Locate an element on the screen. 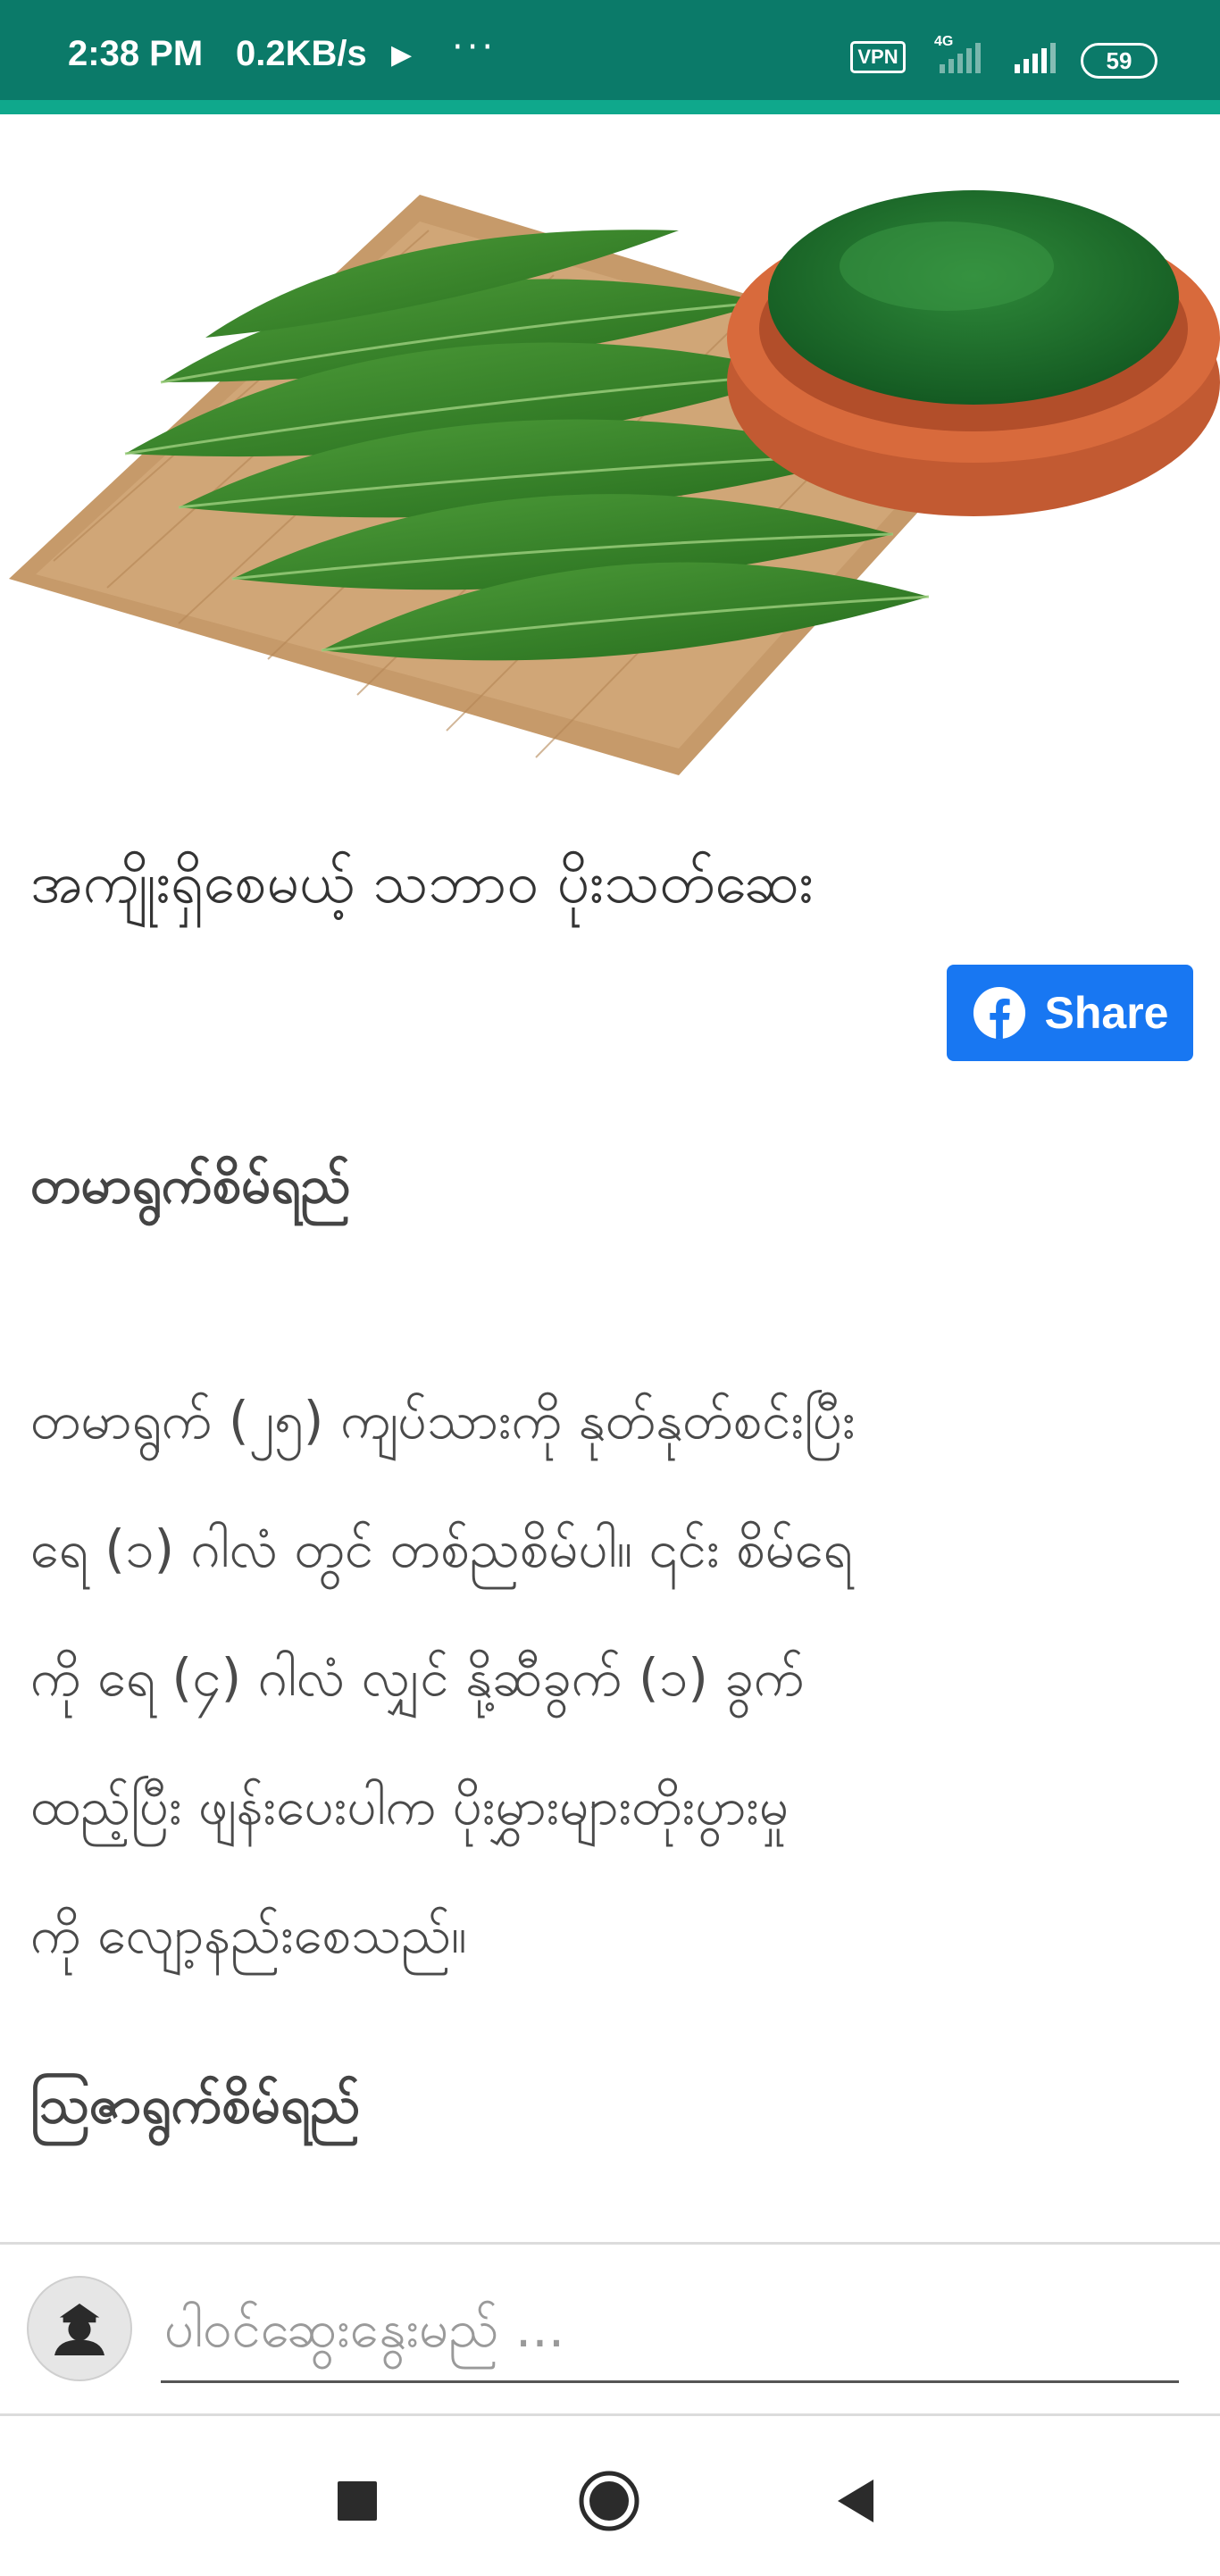 The image size is (1220, 2576). section-heading: တမာရွက်စိမ်ရည် is located at coordinates (191, 1184).